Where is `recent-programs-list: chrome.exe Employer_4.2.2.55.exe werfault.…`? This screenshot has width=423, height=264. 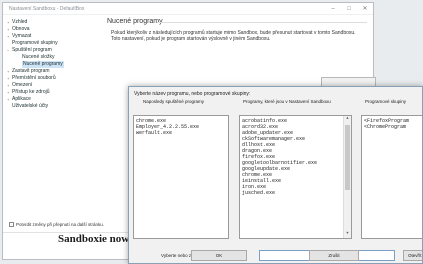
recent-programs-list: chrome.exe Employer_4.2.2.55.exe werfault.… is located at coordinates (181, 177).